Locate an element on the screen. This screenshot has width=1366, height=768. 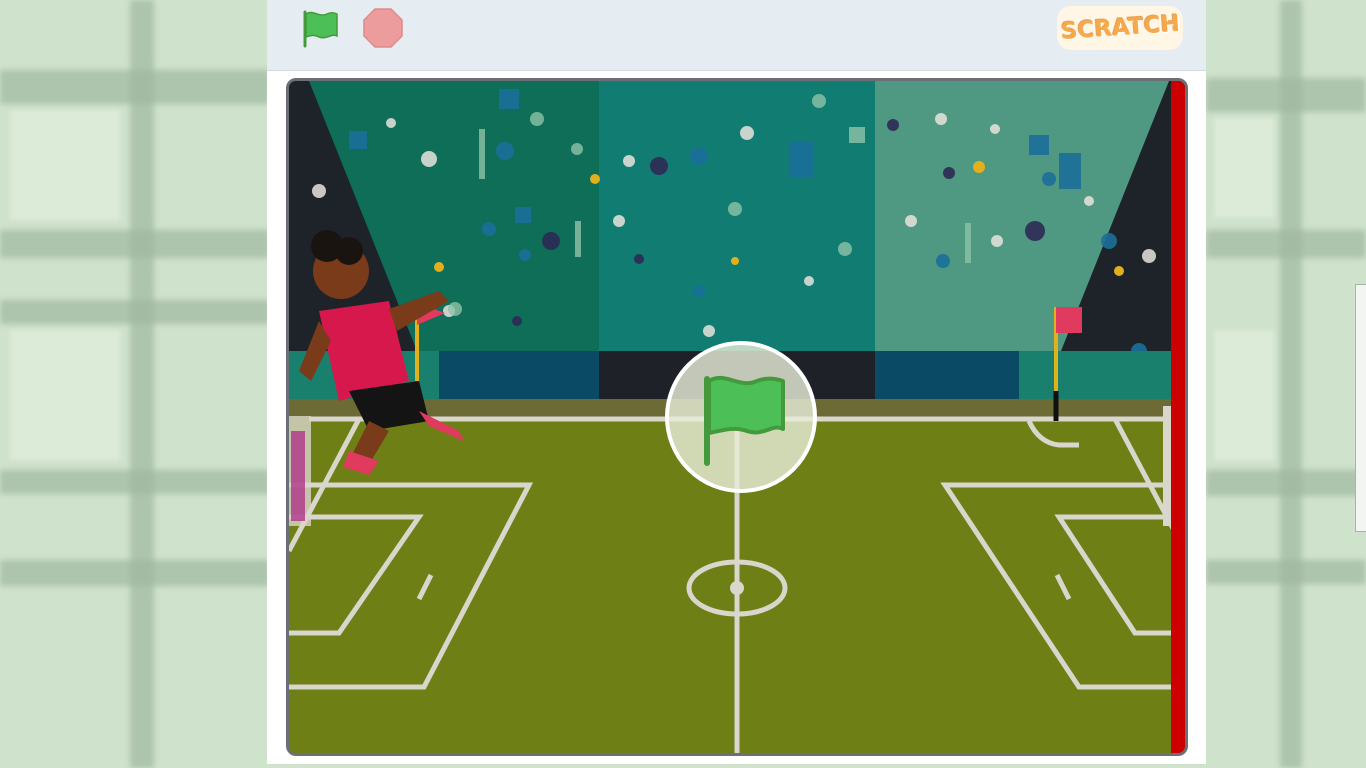
controls-bar: SCRATCH is located at coordinates (736, 35).